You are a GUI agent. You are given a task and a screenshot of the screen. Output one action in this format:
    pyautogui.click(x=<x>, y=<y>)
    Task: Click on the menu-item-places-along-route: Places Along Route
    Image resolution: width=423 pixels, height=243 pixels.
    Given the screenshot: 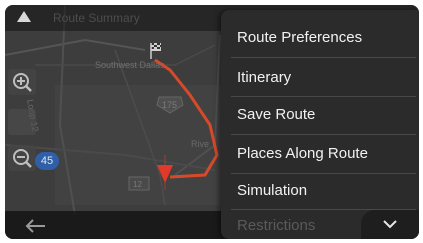 What is the action you would take?
    pyautogui.click(x=320, y=154)
    